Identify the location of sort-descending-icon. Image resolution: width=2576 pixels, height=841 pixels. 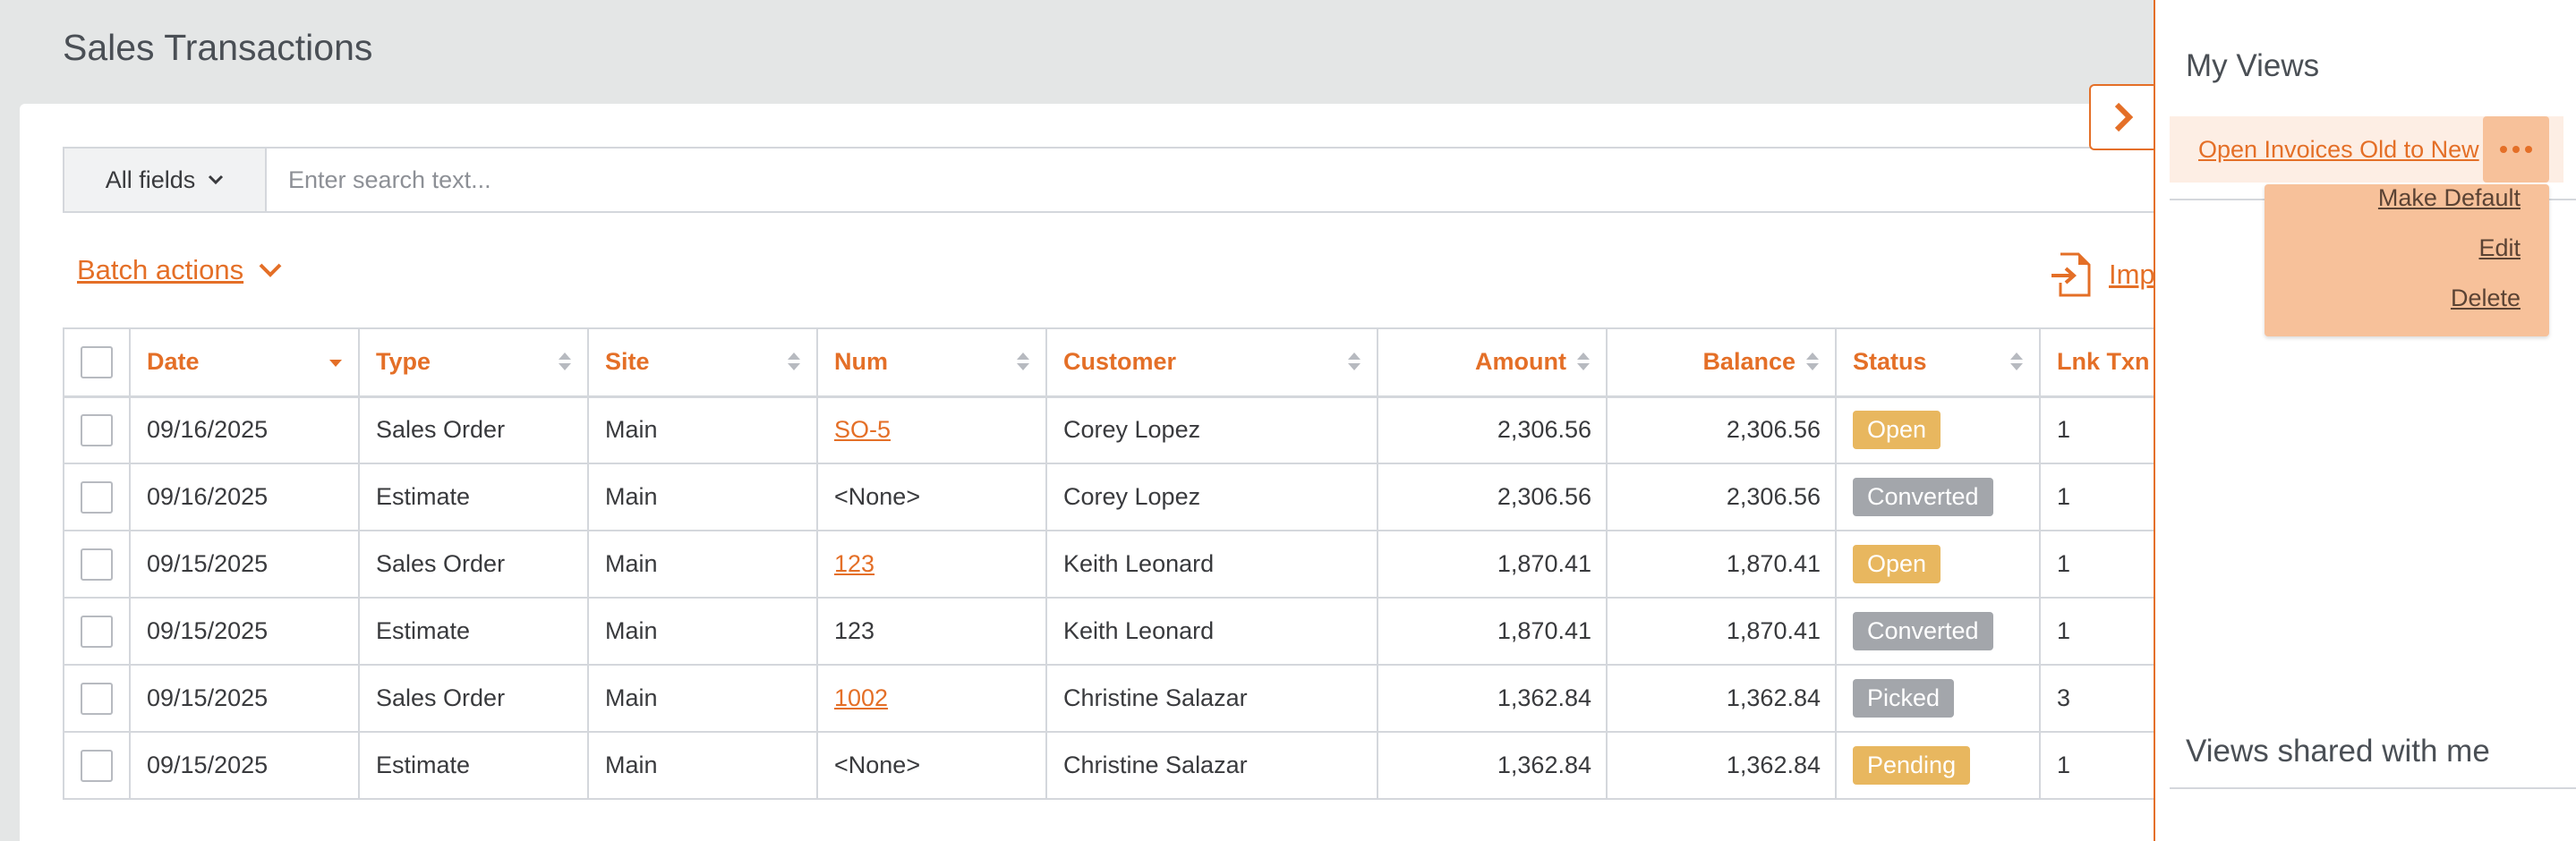
(335, 363).